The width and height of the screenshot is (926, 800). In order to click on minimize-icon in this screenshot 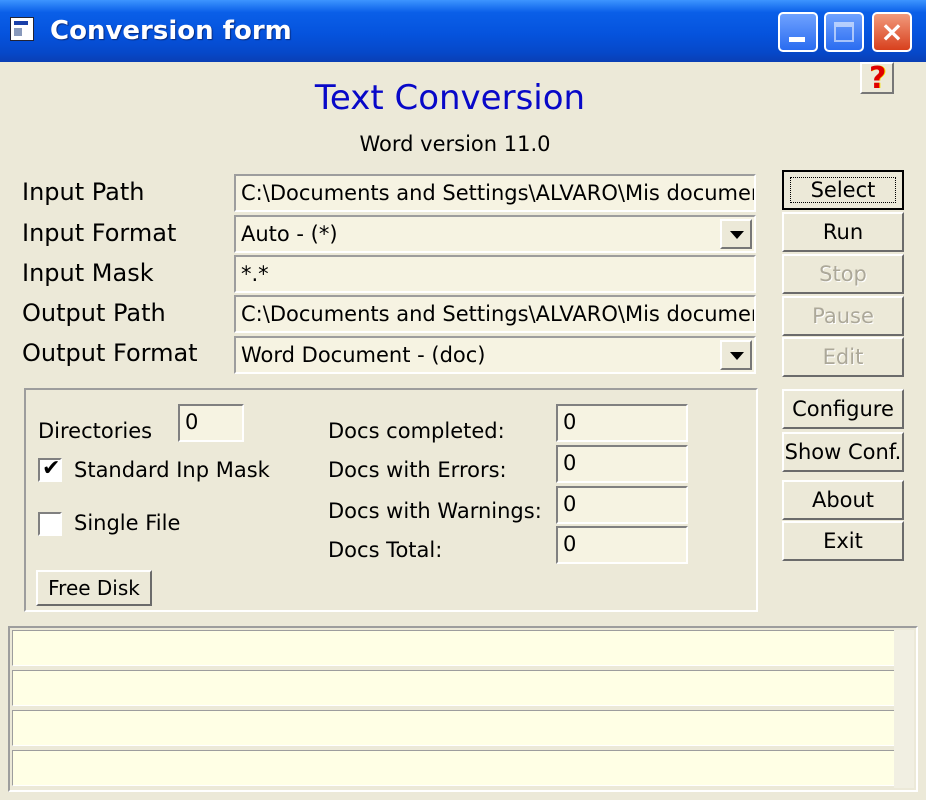, I will do `click(797, 39)`.